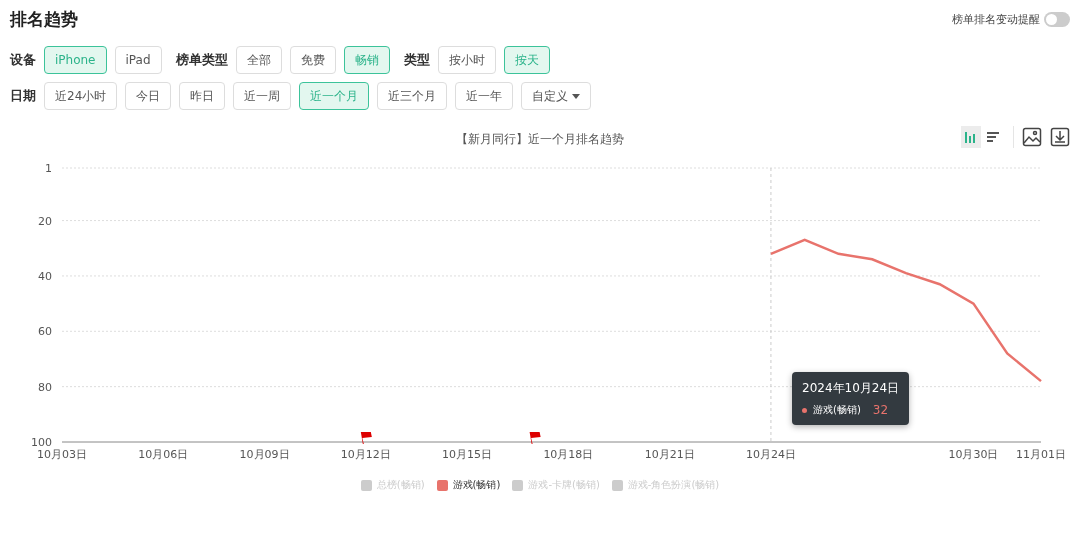  I want to click on x-tick-label: 10月21日, so click(669, 454).